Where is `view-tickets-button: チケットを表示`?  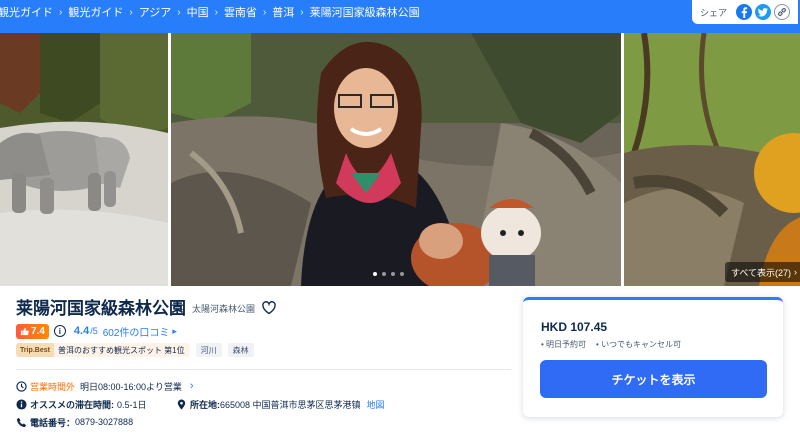 view-tickets-button: チケットを表示 is located at coordinates (653, 379).